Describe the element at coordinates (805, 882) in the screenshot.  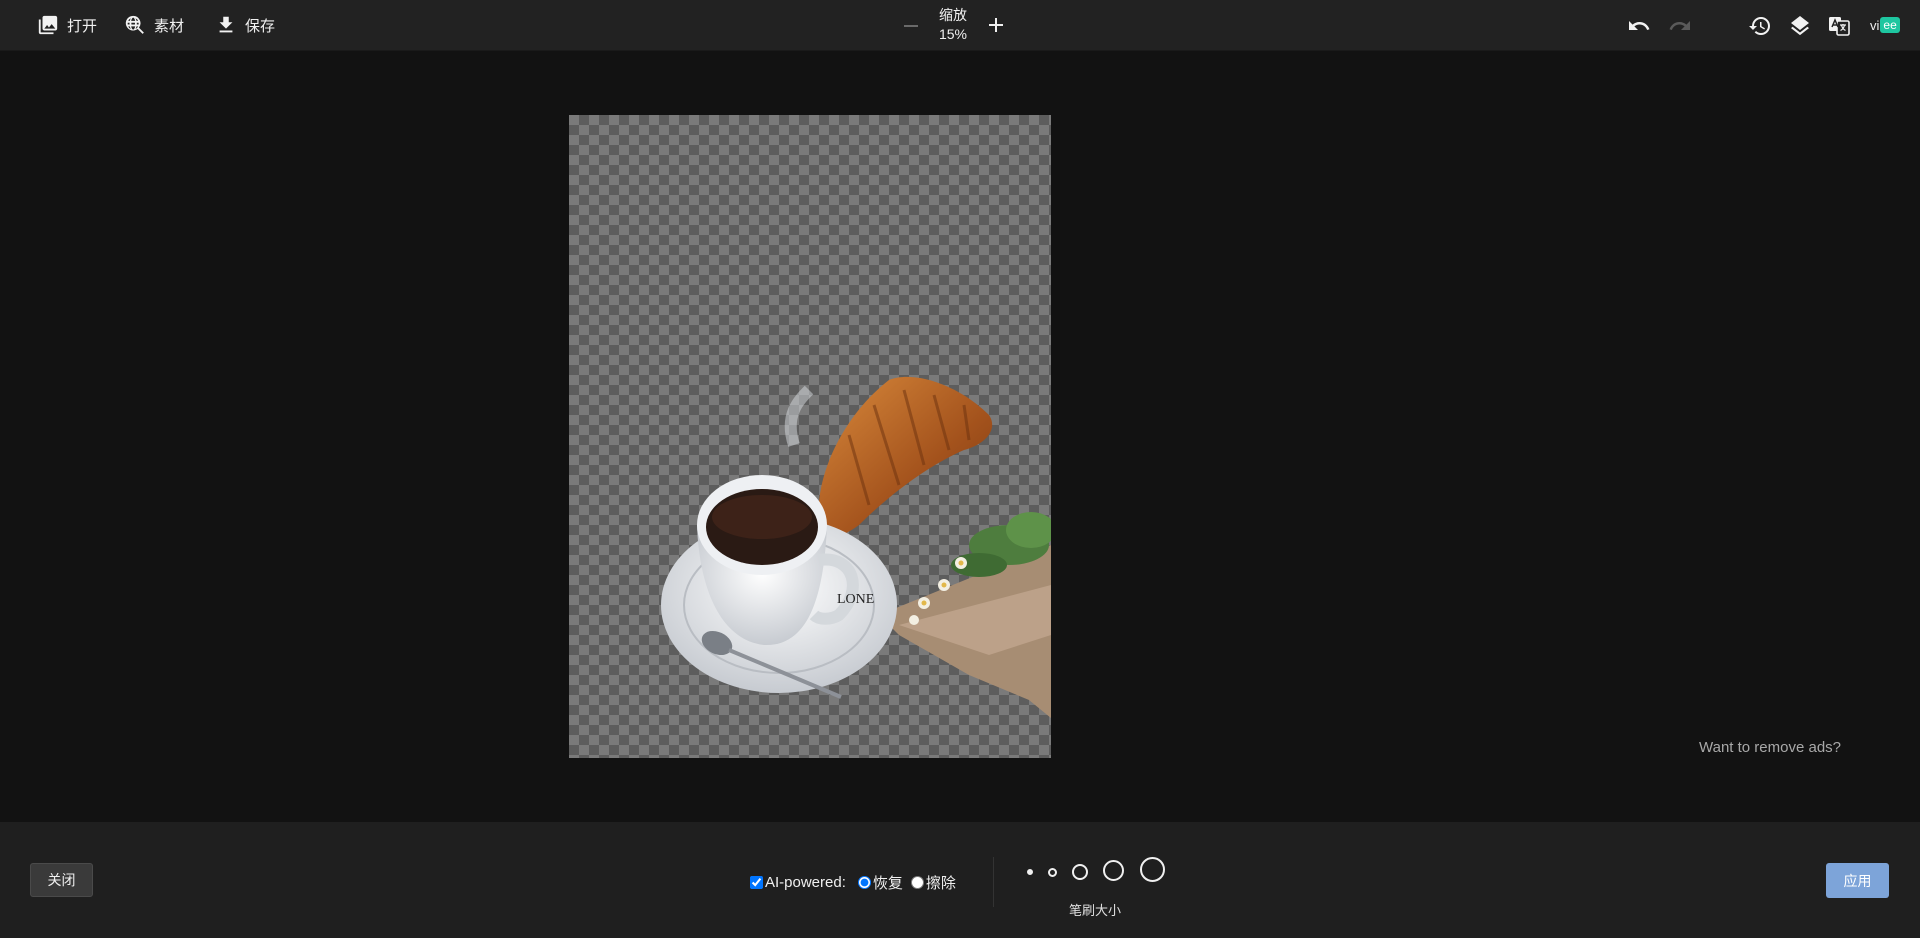
I see `ai-powered-label: AI-powered:` at that location.